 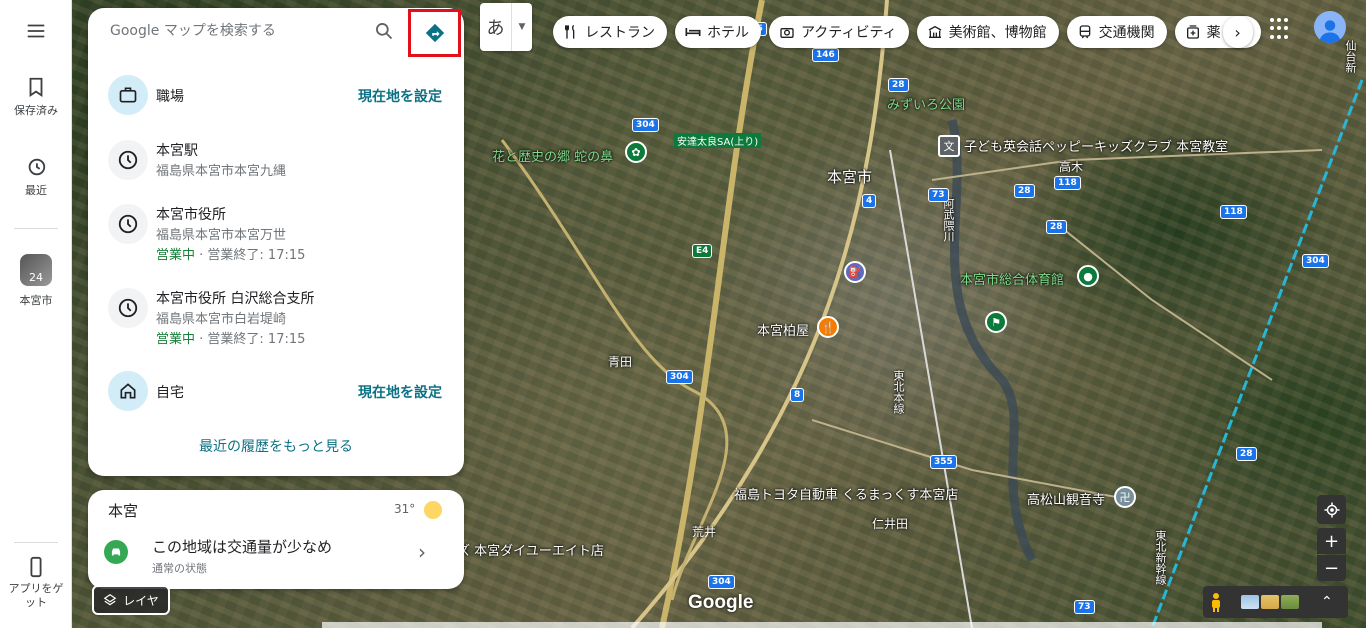 What do you see at coordinates (552, 155) in the screenshot?
I see `map-label-flower-history: 花と歴史の郷 蛇の鼻` at bounding box center [552, 155].